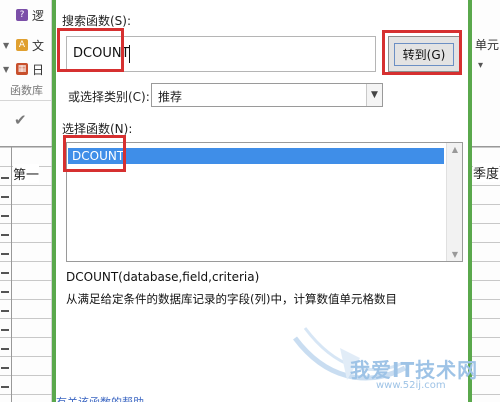 The width and height of the screenshot is (500, 402). I want to click on category-selected-value: 推荐, so click(170, 97).